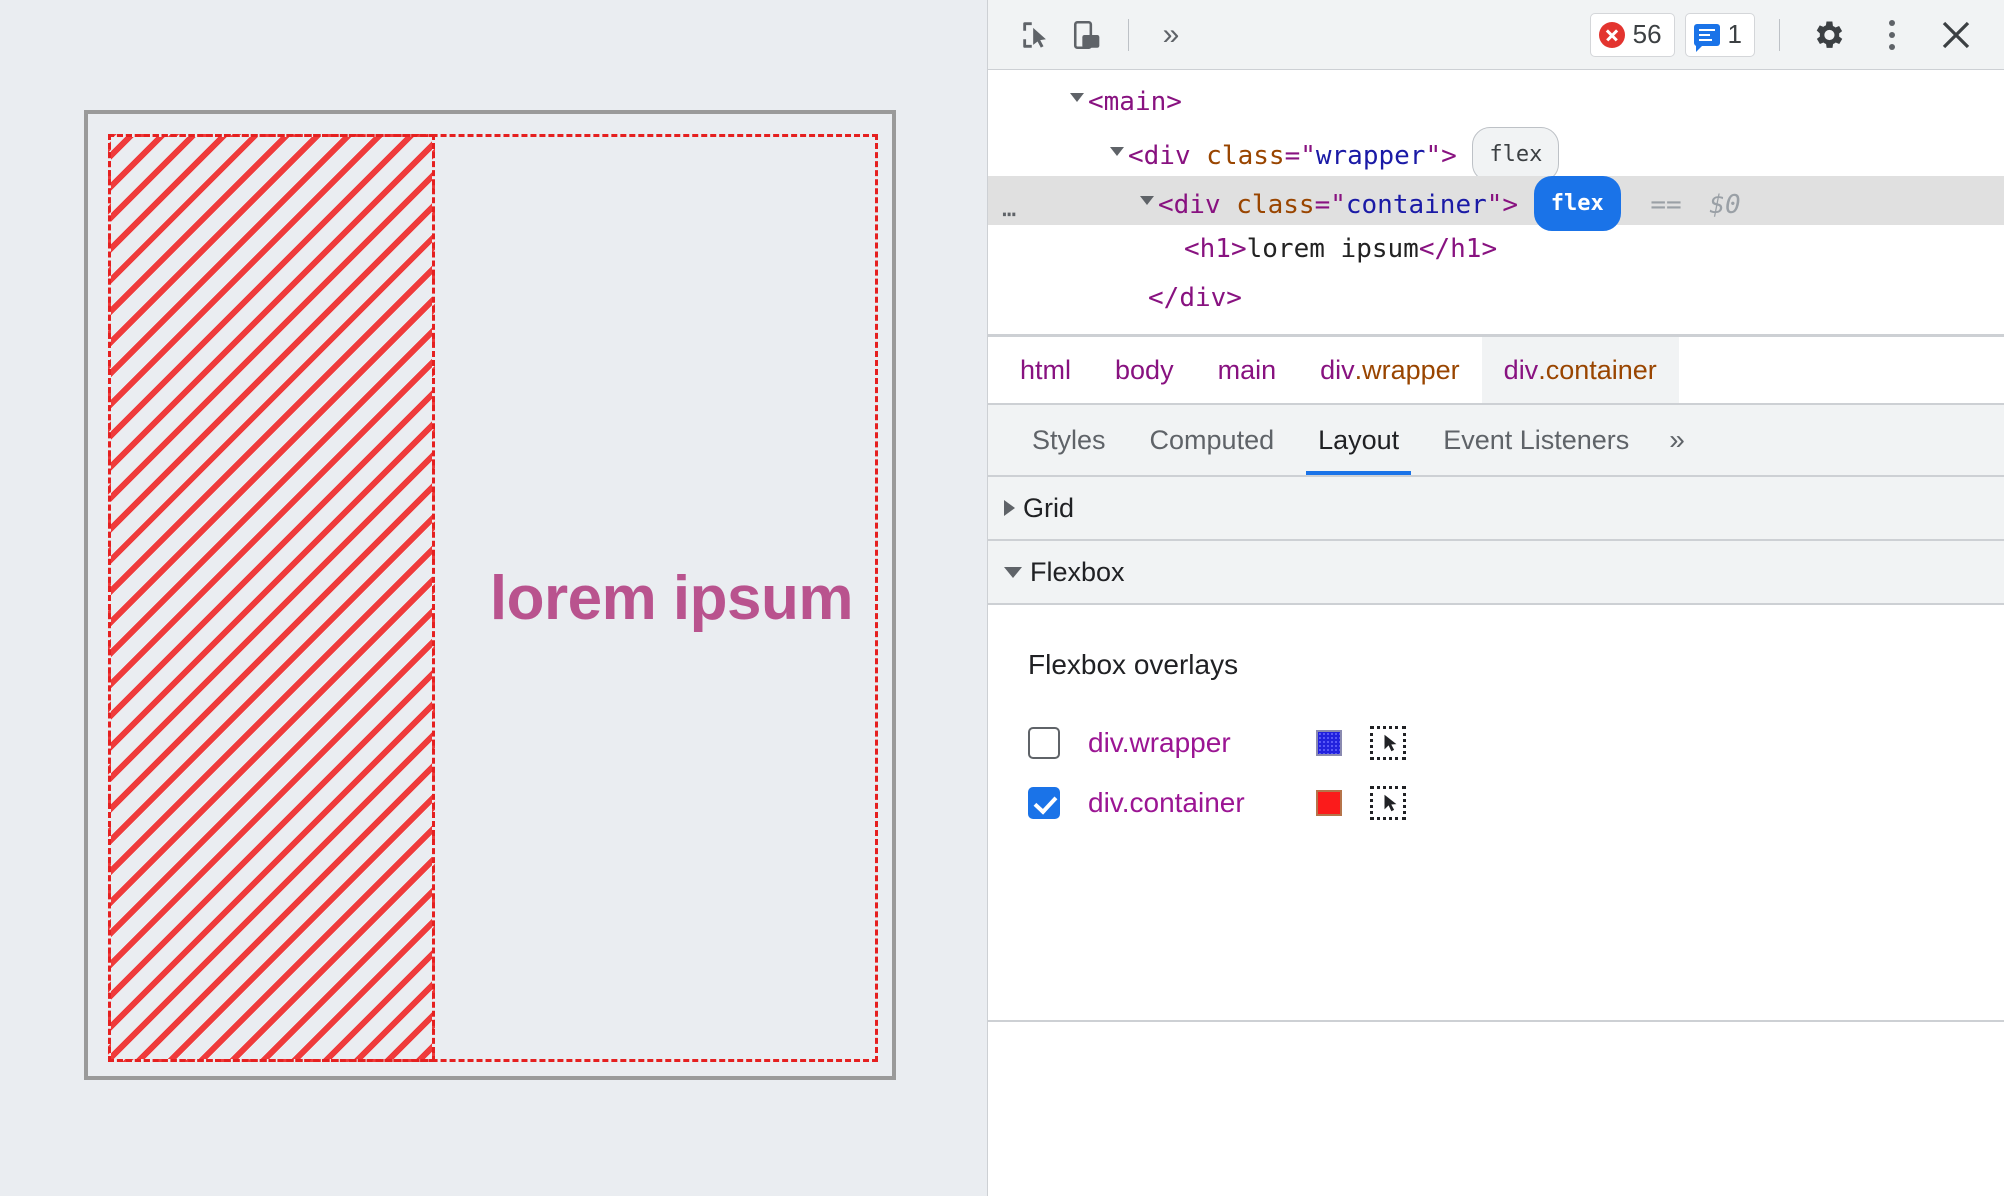 Image resolution: width=2004 pixels, height=1196 pixels. I want to click on error-icon, so click(1611, 34).